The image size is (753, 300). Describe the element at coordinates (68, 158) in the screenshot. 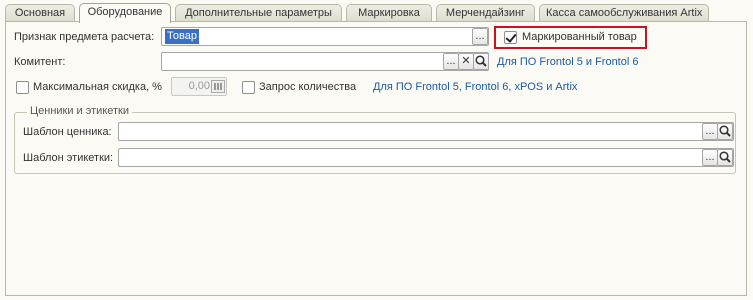

I see `label-template-label: Шаблон этикетки:` at that location.